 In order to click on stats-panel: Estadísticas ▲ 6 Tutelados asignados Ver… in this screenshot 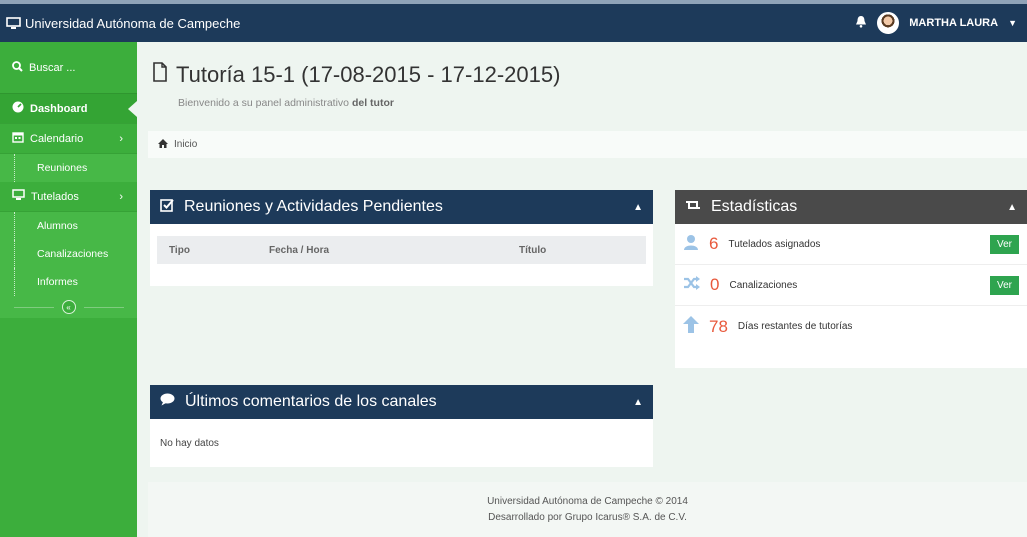, I will do `click(851, 279)`.